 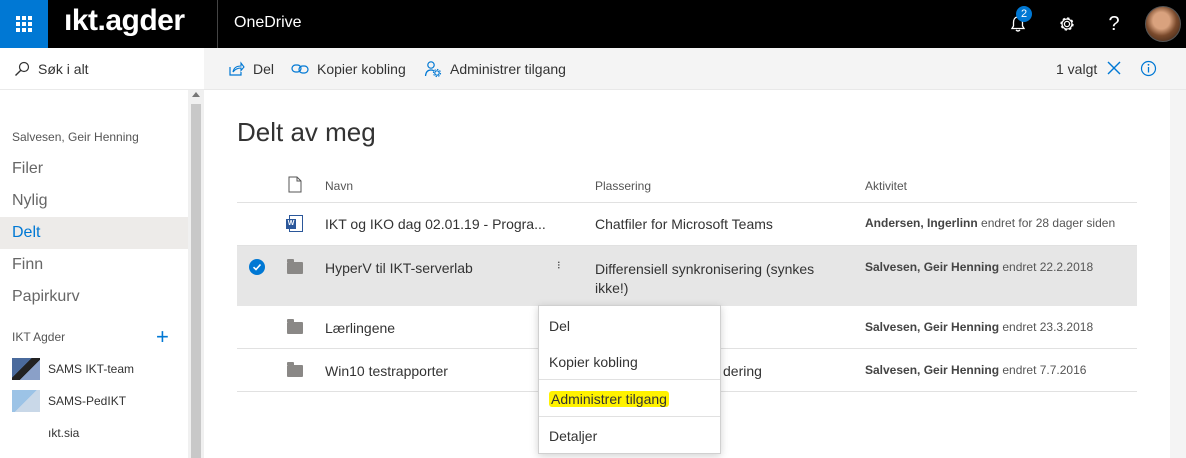 What do you see at coordinates (979, 327) in the screenshot?
I see `file-activity: Salvesen, Geir Henning endret 23.3.2018` at bounding box center [979, 327].